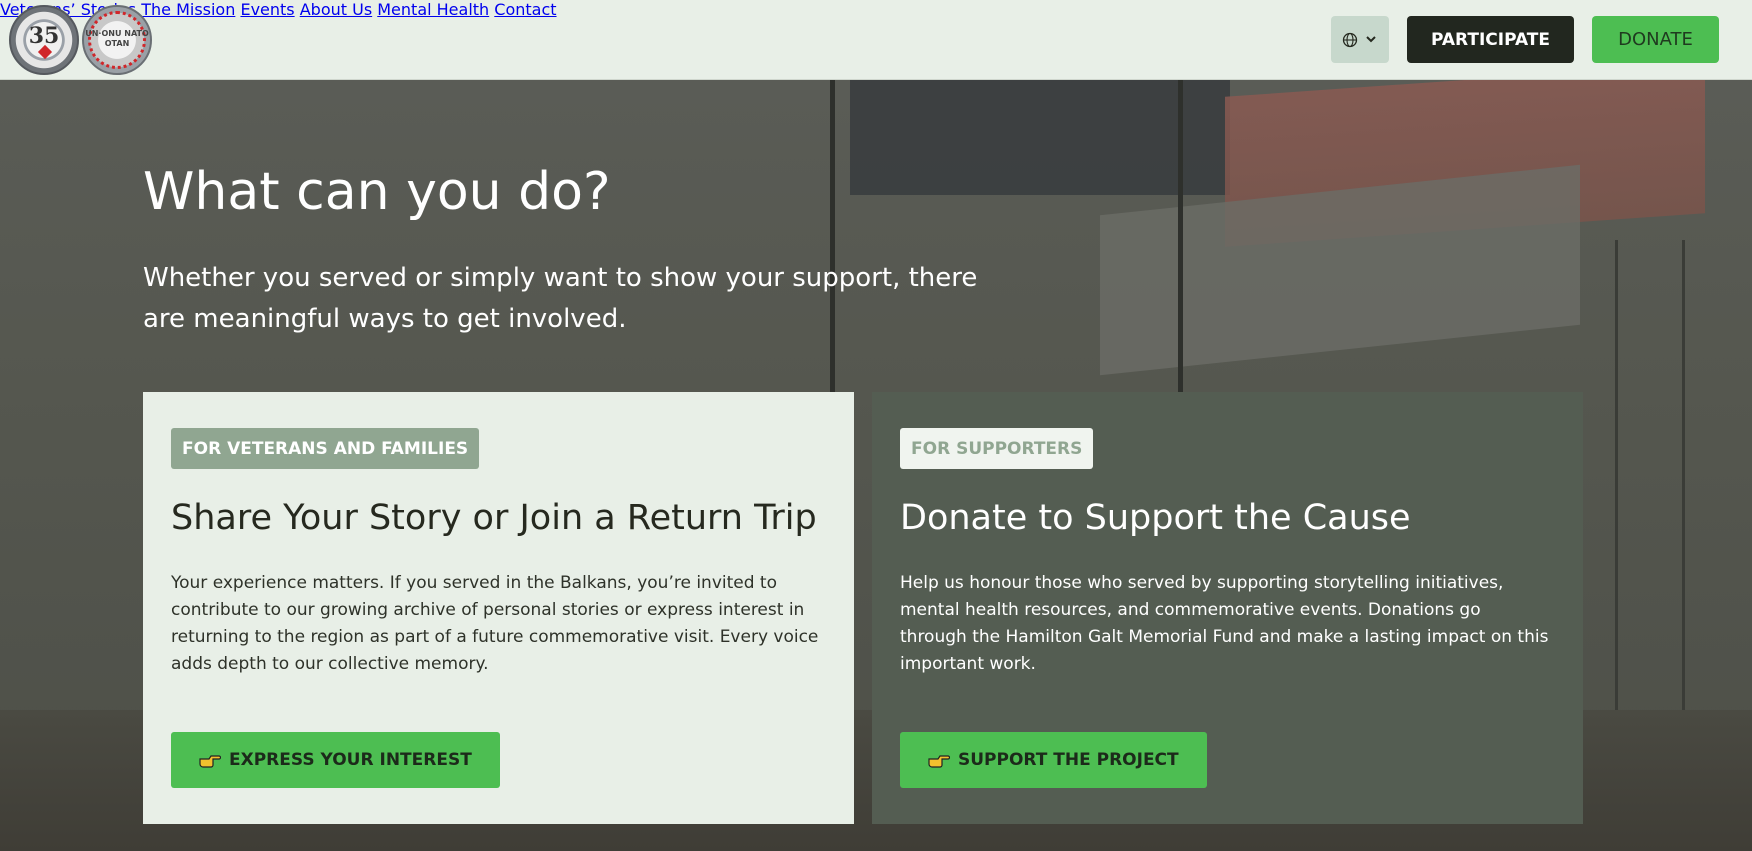 This screenshot has width=1752, height=851. What do you see at coordinates (1360, 39) in the screenshot?
I see `language-selector` at bounding box center [1360, 39].